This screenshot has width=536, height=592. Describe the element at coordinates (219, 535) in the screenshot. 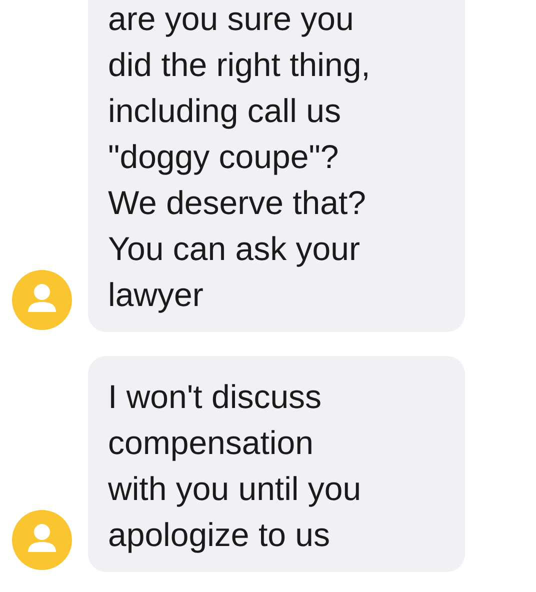

I see `message-text: apologize to us` at that location.